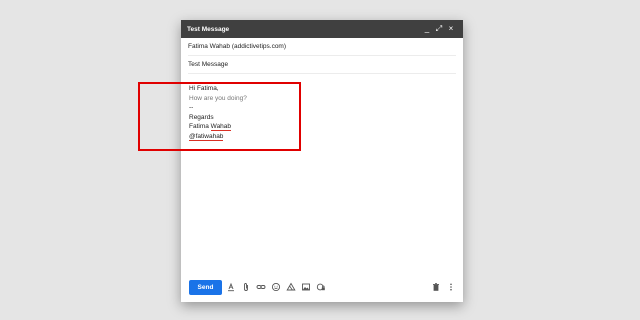 Image resolution: width=640 pixels, height=320 pixels. I want to click on annotation-highlight-box, so click(219, 116).